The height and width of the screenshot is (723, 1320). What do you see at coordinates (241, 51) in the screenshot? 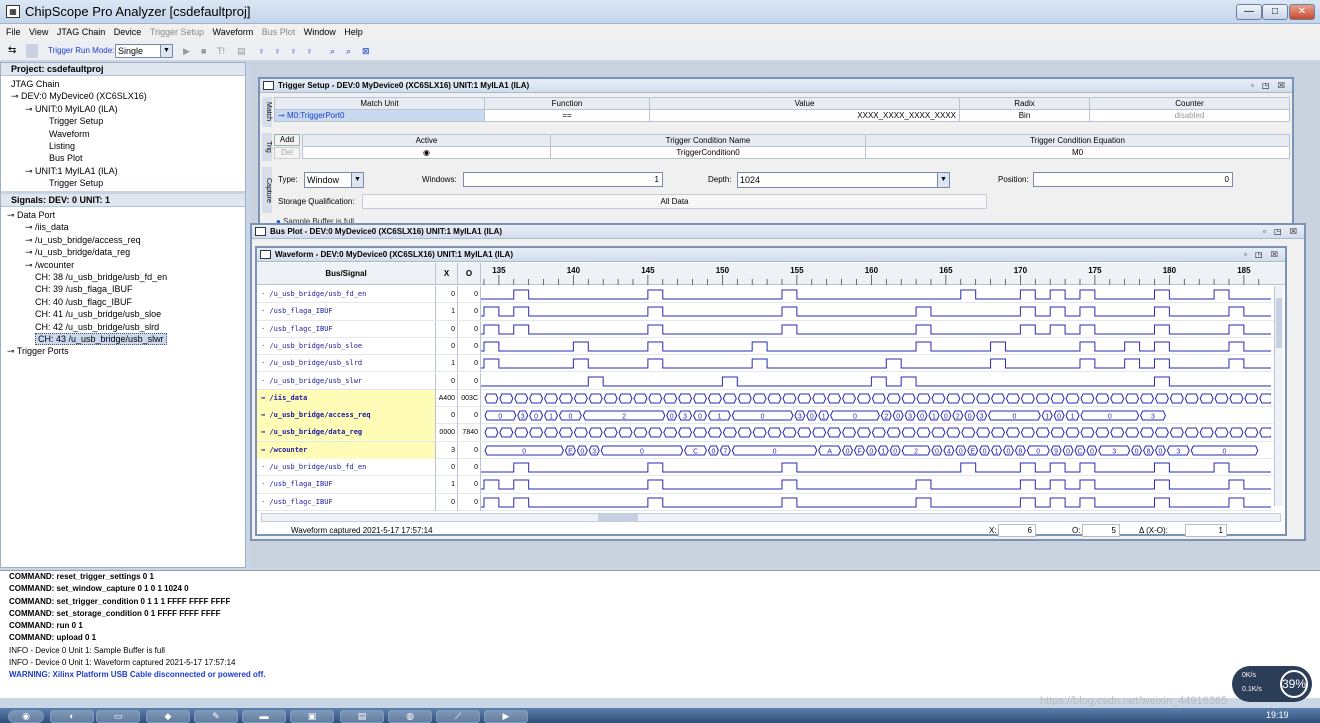
I see `listing-icon: ▤` at bounding box center [241, 51].